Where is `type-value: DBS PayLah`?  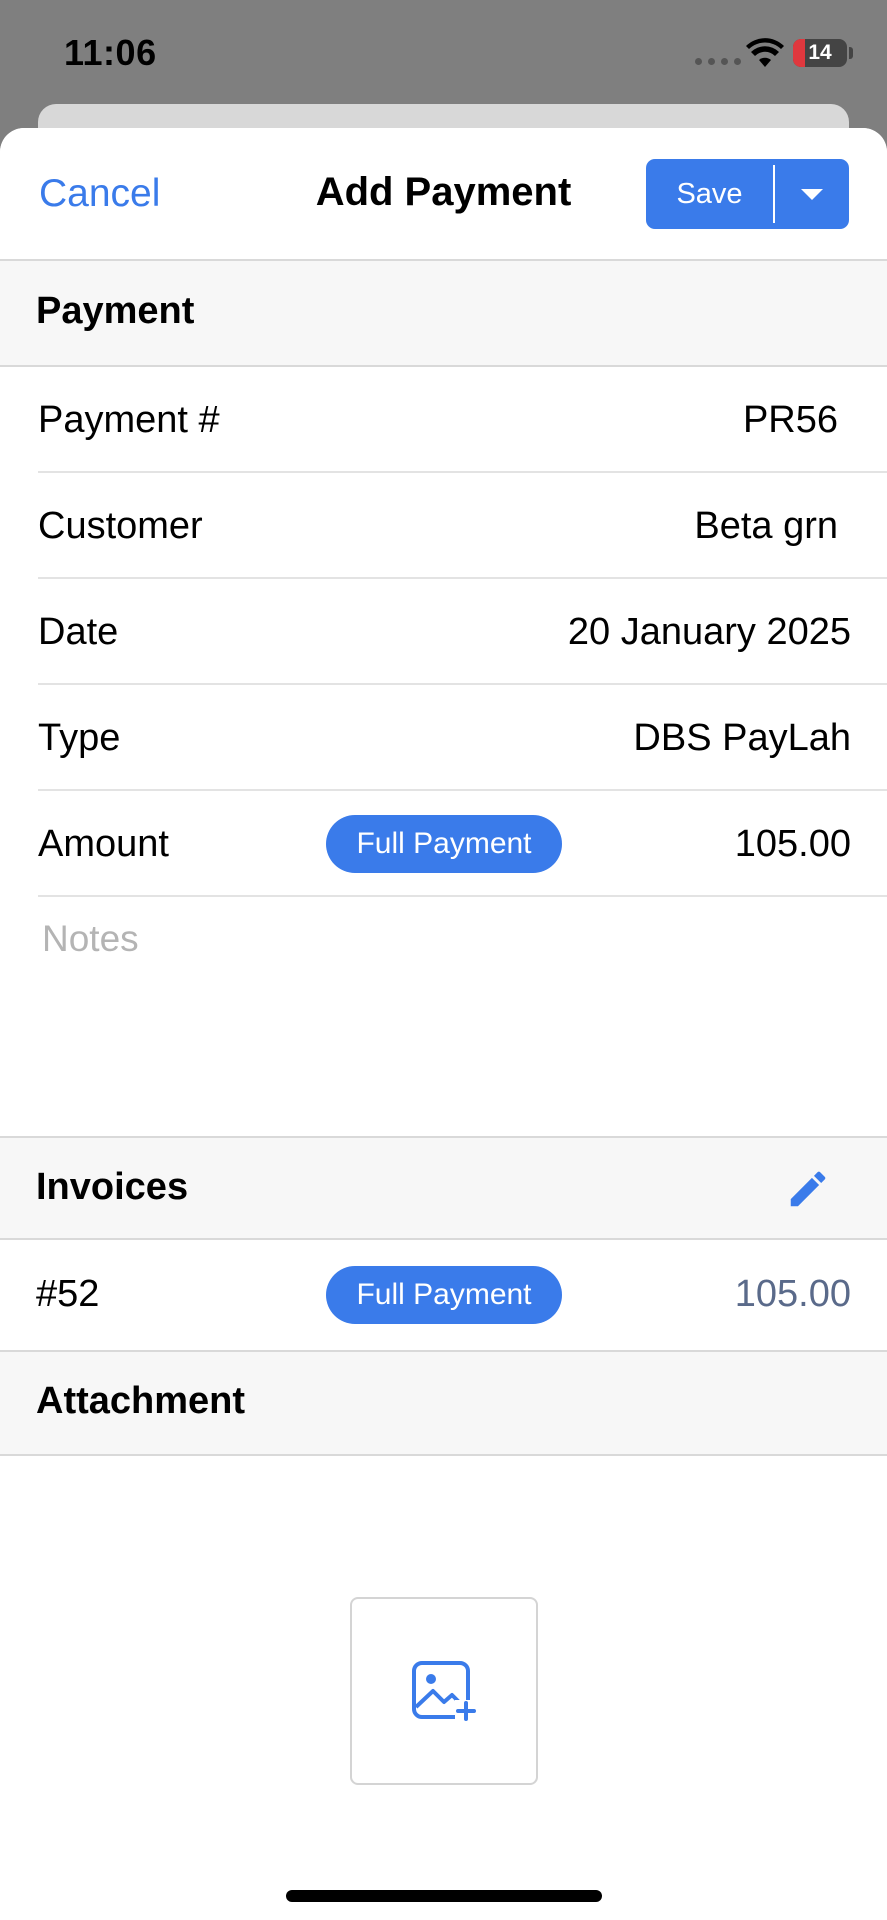 type-value: DBS PayLah is located at coordinates (742, 738).